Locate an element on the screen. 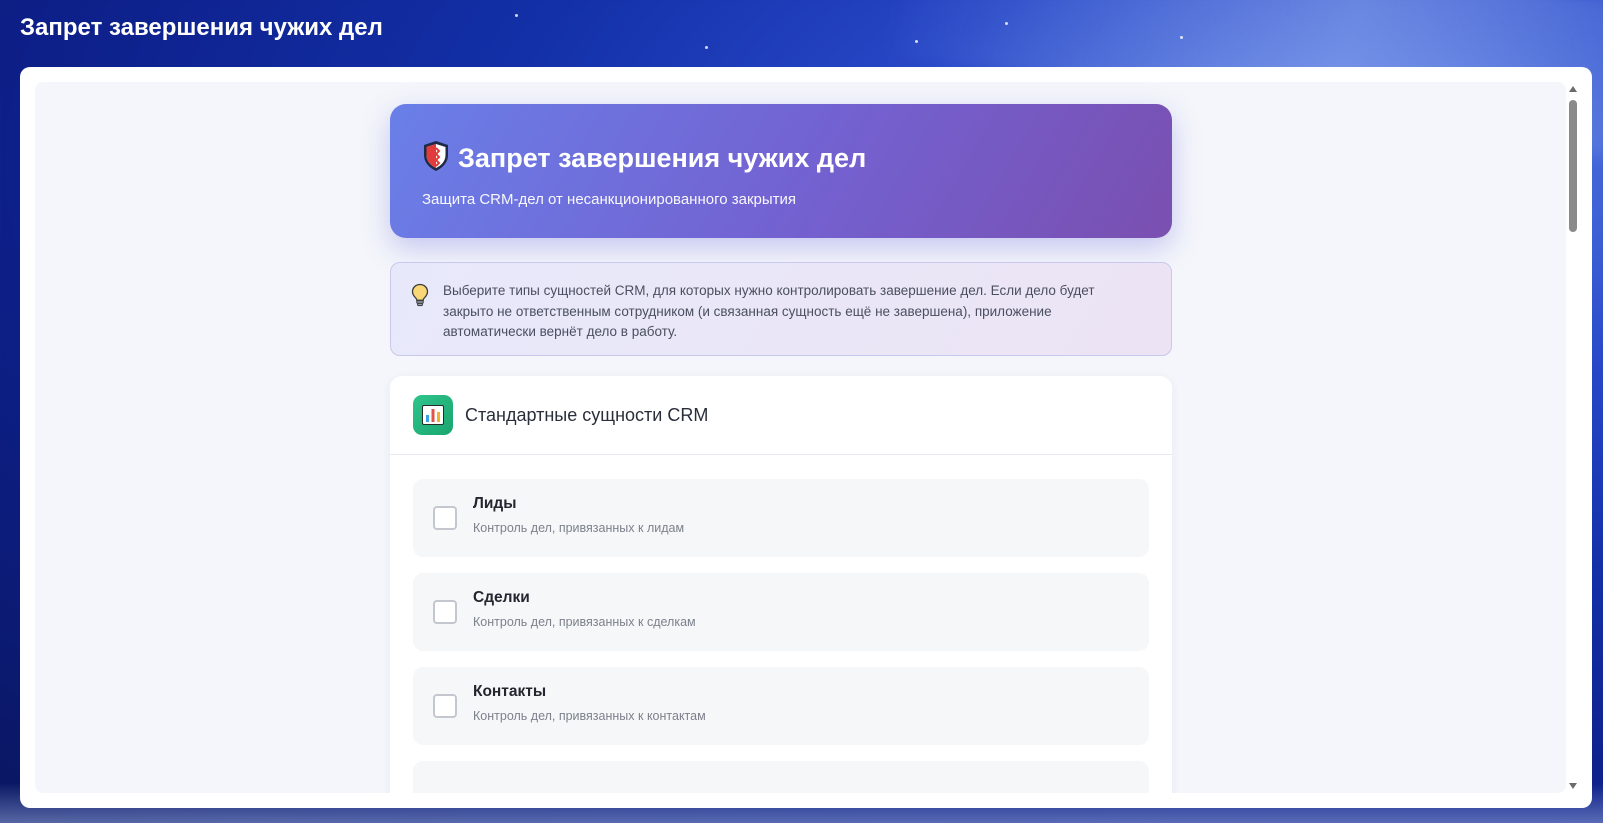 The height and width of the screenshot is (823, 1603). leads-checkbox is located at coordinates (445, 518).